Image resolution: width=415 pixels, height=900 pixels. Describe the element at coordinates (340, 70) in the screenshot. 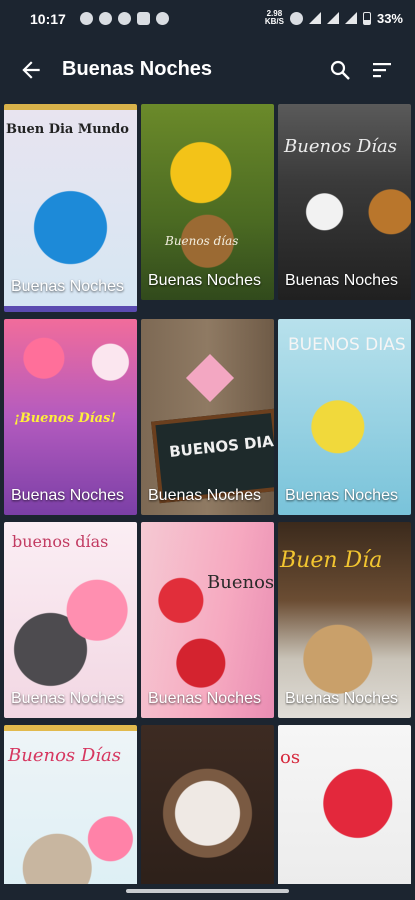

I see `search-icon` at that location.